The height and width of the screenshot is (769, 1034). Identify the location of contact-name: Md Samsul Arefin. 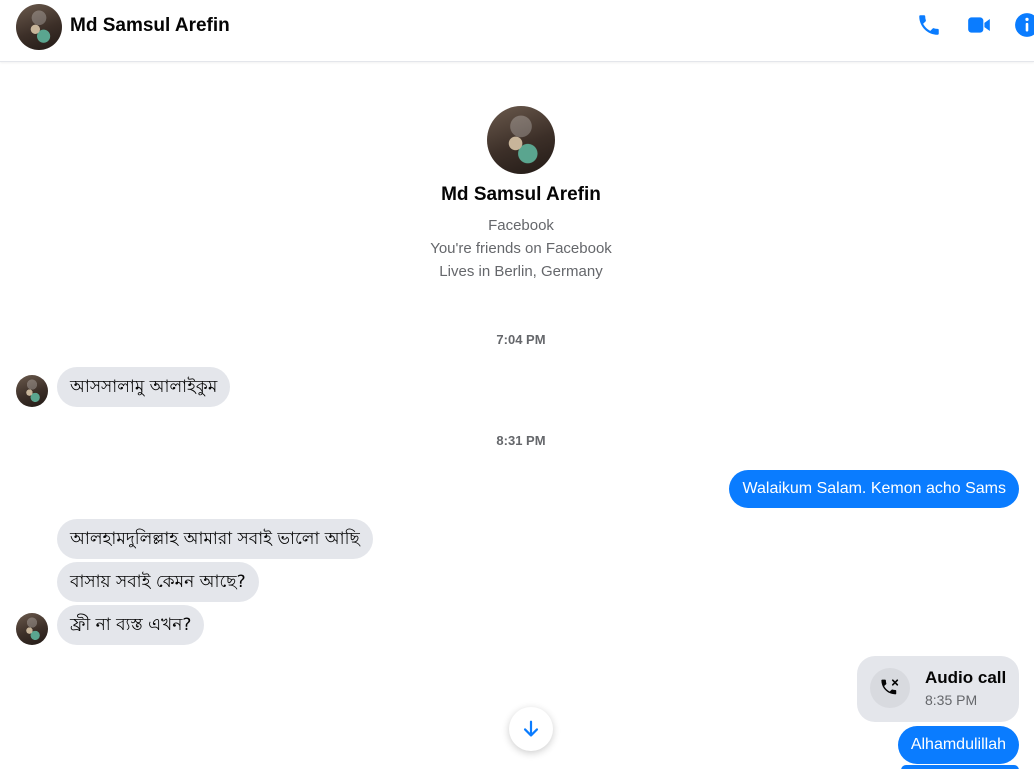
(150, 26).